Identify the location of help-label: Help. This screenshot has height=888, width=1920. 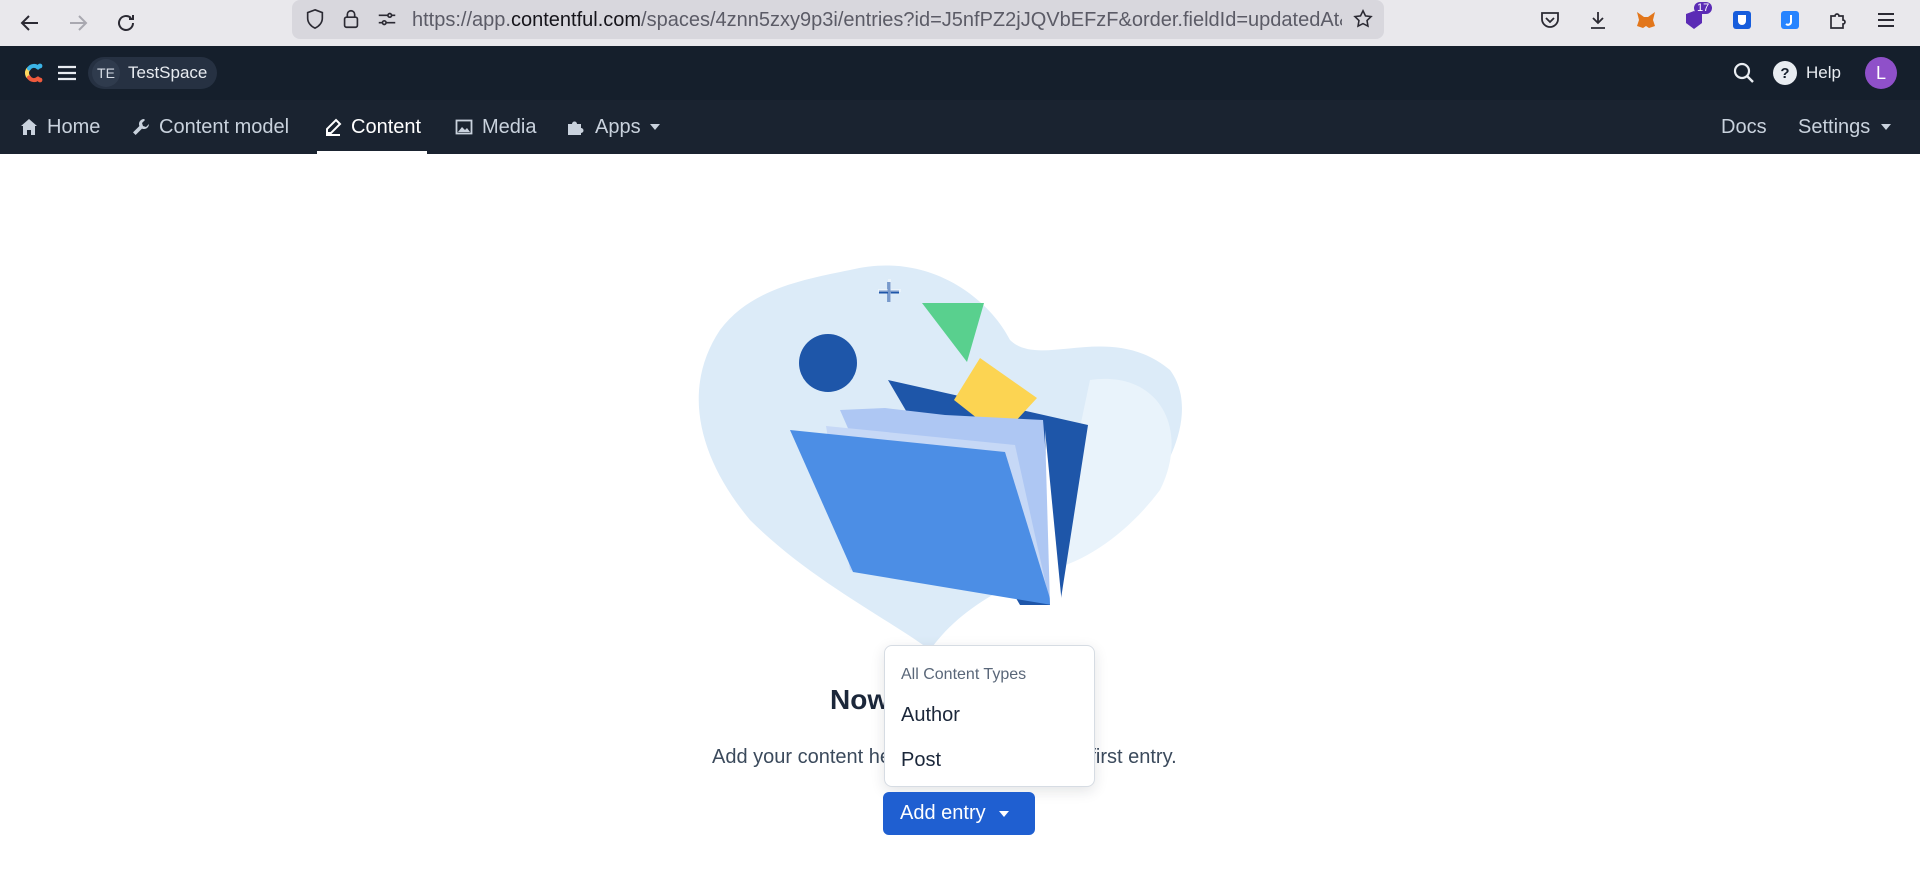
(1823, 72).